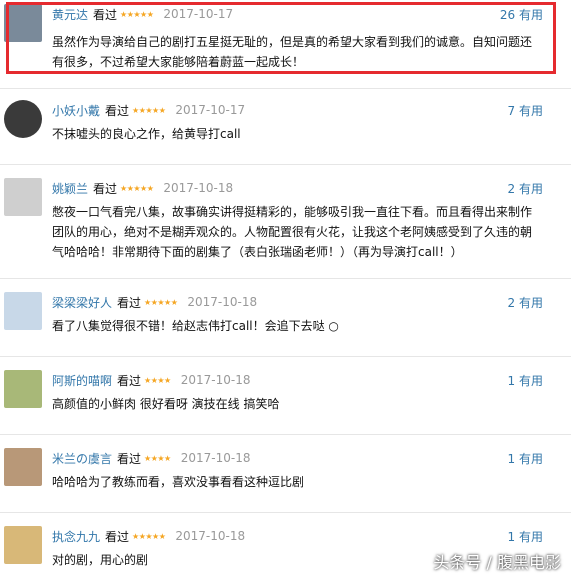 The width and height of the screenshot is (571, 579). I want to click on comment-text: 不抹嘘头的良心之作，给黄导打call, so click(146, 134).